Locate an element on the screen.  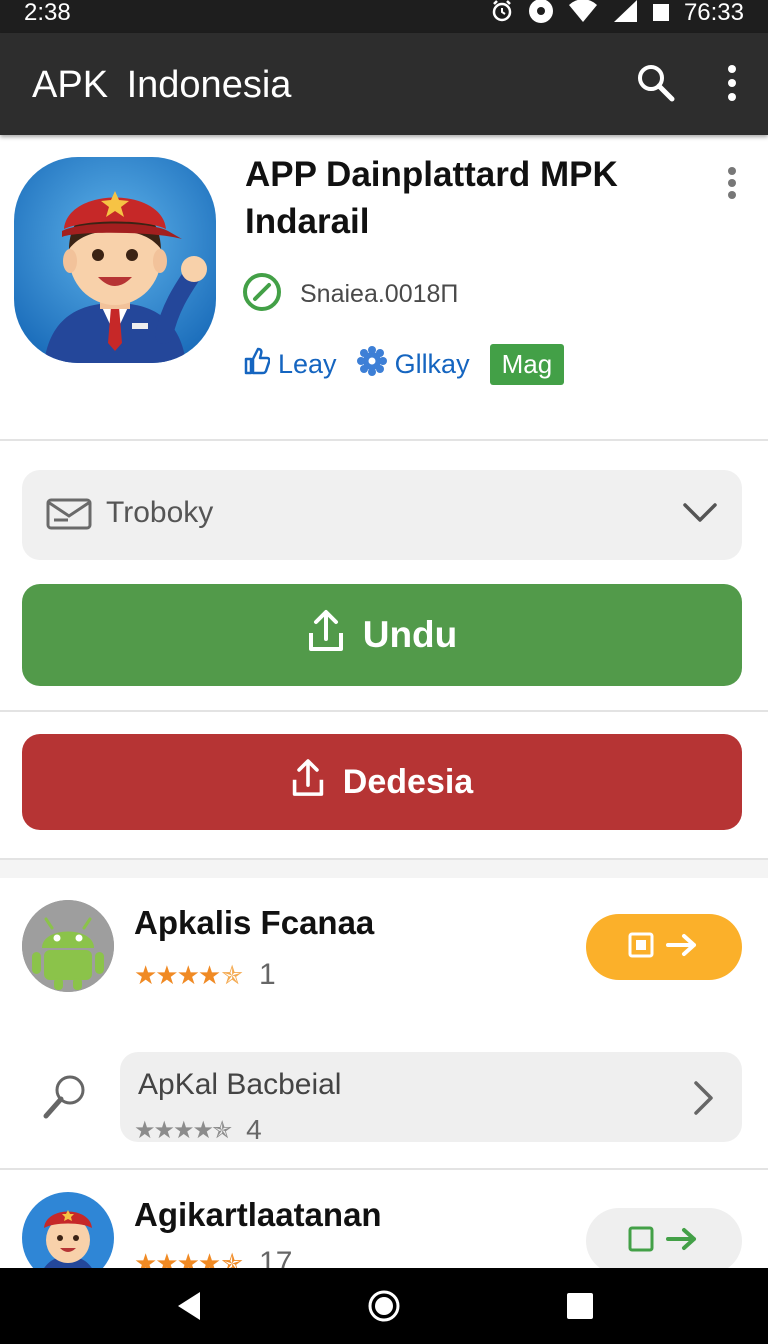
list-item: Apkalis Fcanaa ★★★★ ✯ 1 is located at coordinates (384, 963).